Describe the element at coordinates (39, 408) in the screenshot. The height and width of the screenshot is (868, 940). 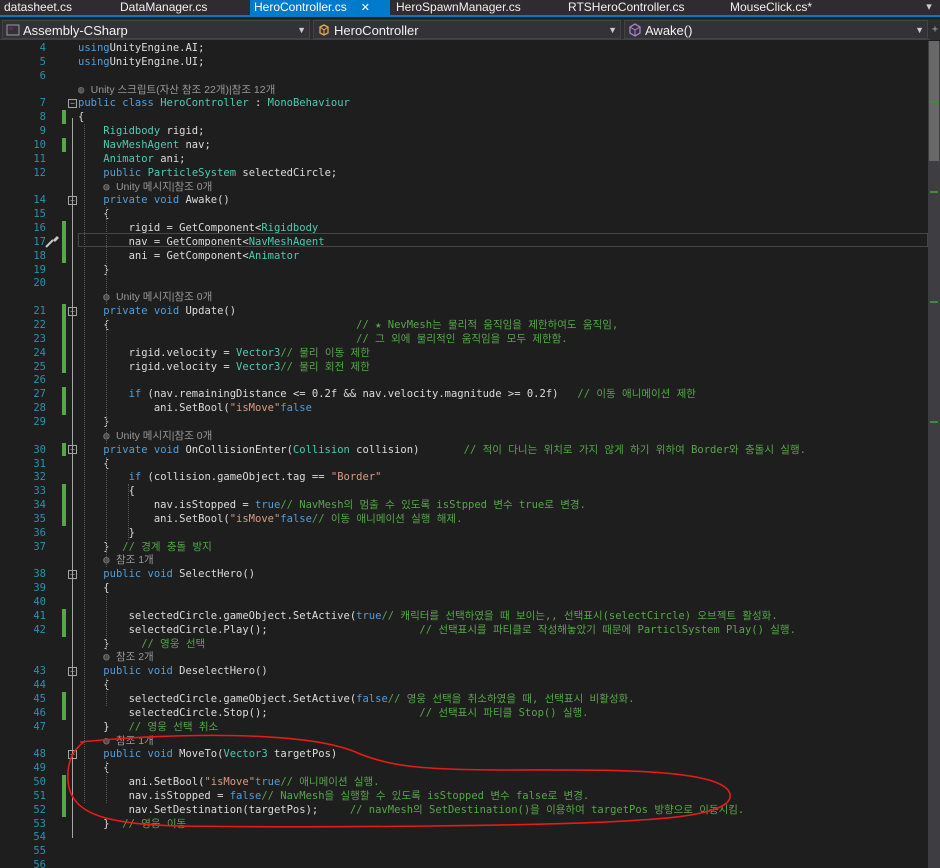
I see `line-number: 28` at that location.